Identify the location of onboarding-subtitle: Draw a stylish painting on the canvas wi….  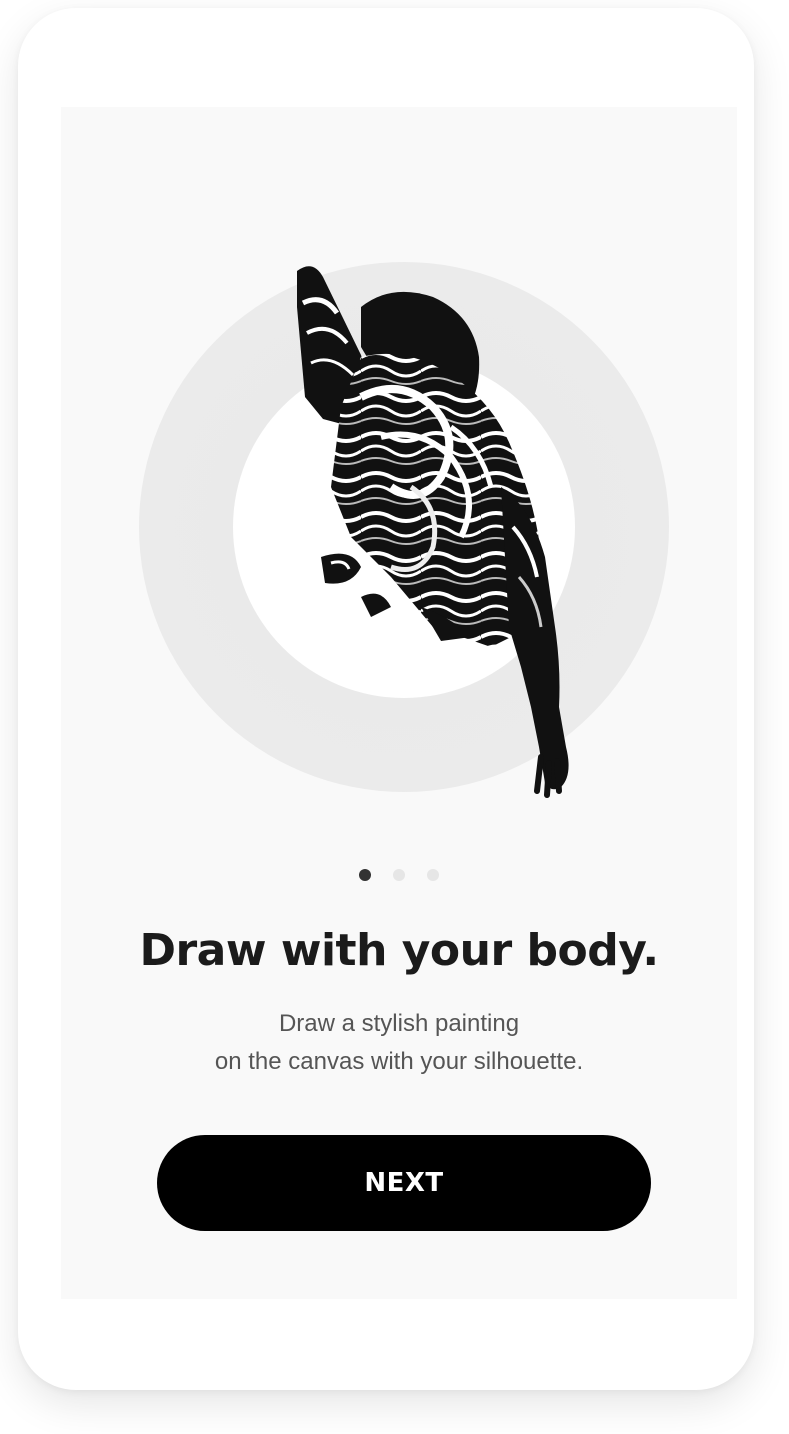
(399, 1043).